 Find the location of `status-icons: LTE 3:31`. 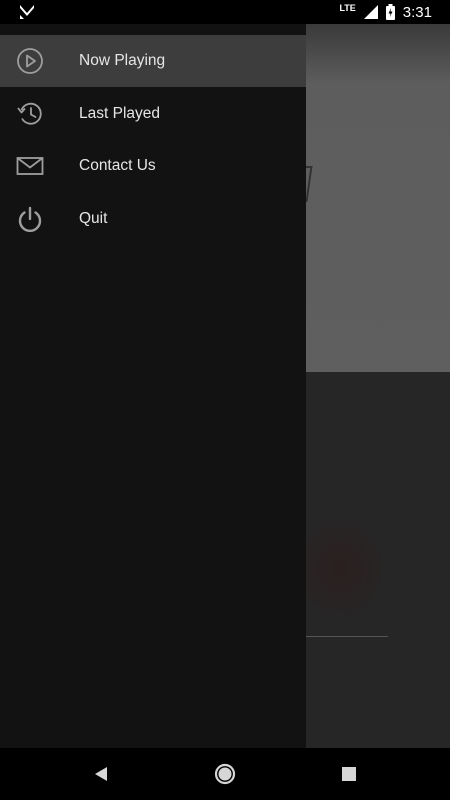

status-icons: LTE 3:31 is located at coordinates (385, 12).